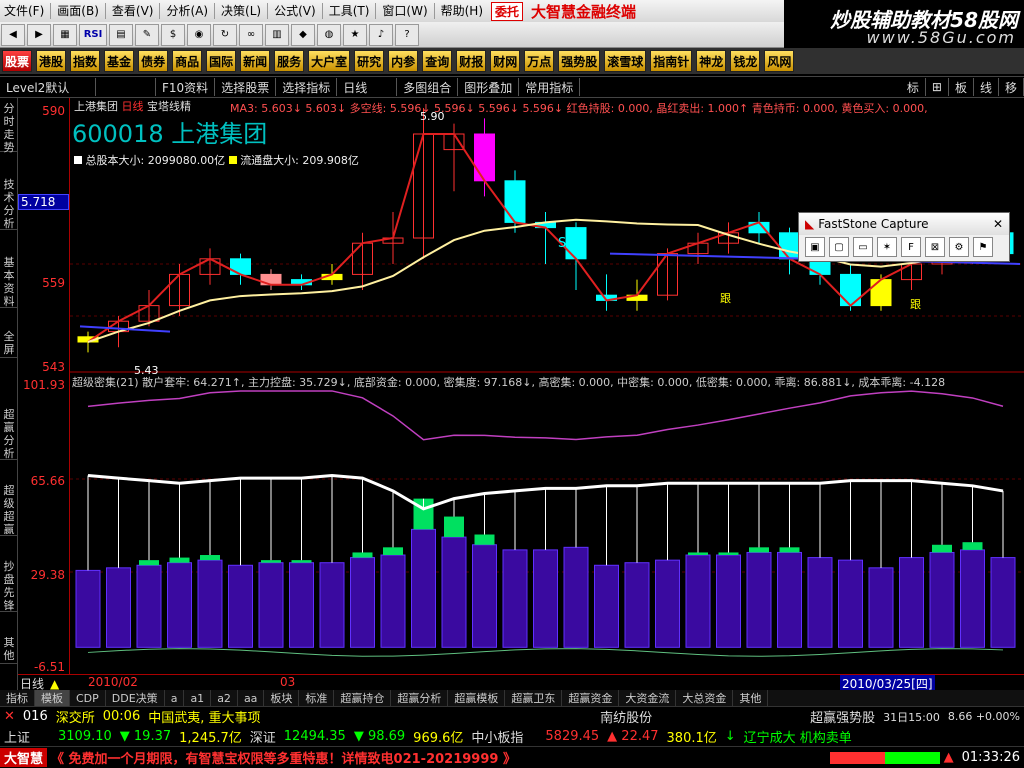 The height and width of the screenshot is (768, 1024). What do you see at coordinates (671, 61) in the screenshot?
I see `category-compass: 指南针` at bounding box center [671, 61].